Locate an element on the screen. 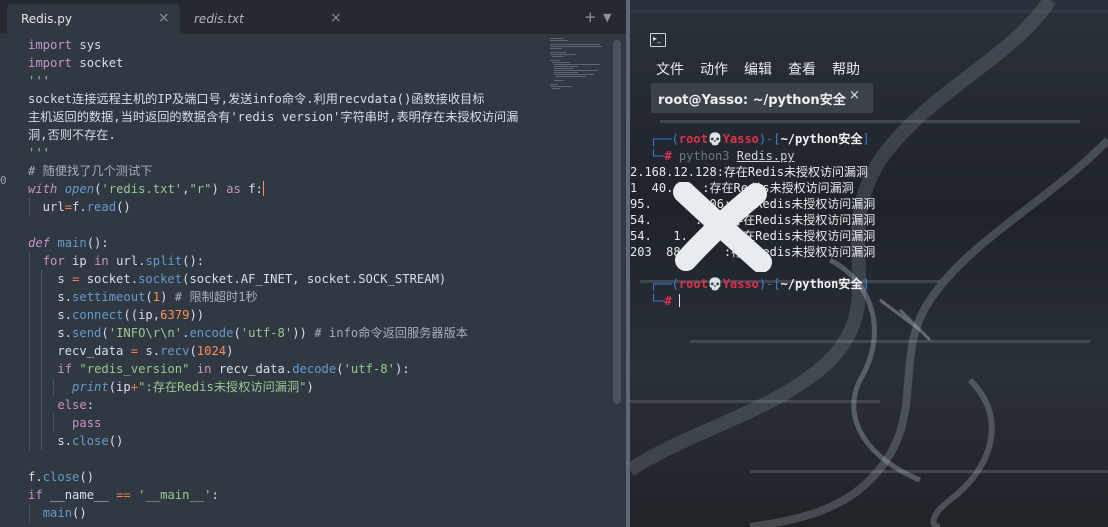 Image resolution: width=1108 pixels, height=527 pixels. code-line: with open('redis.txt',"r") as f: is located at coordinates (146, 188).